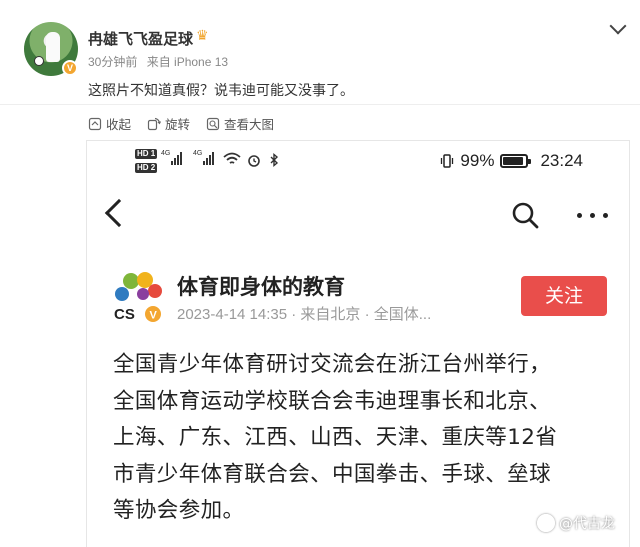  Describe the element at coordinates (187, 62) in the screenshot. I see `post-source: 来自 iPhone 13` at that location.